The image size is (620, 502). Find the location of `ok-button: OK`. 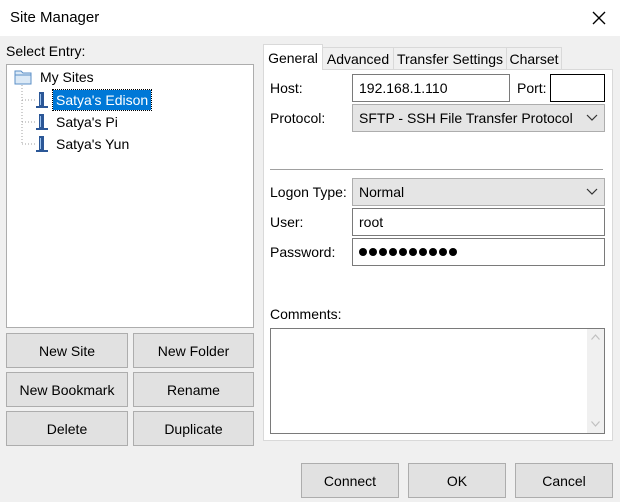

ok-button: OK is located at coordinates (457, 480).